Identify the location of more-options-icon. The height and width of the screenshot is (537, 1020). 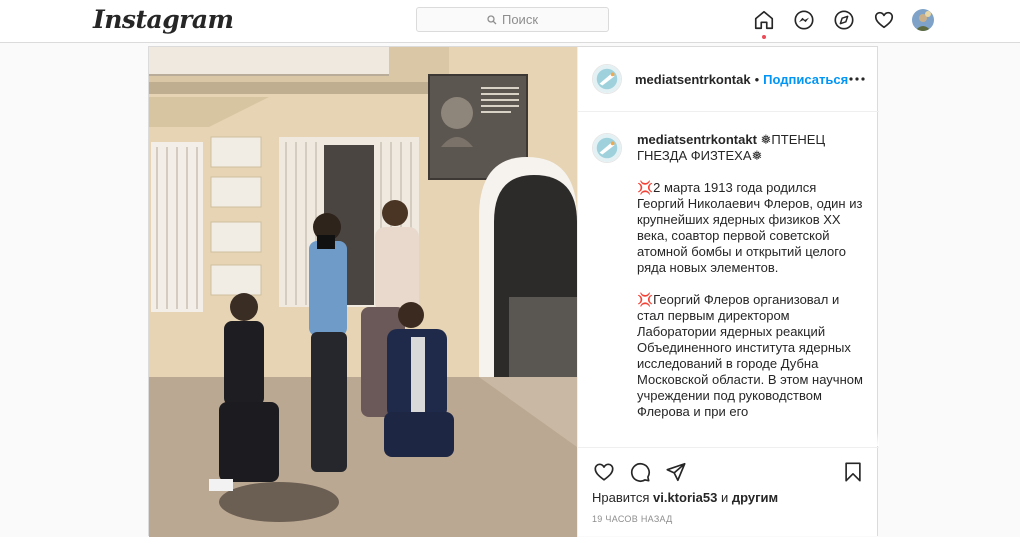
(857, 79).